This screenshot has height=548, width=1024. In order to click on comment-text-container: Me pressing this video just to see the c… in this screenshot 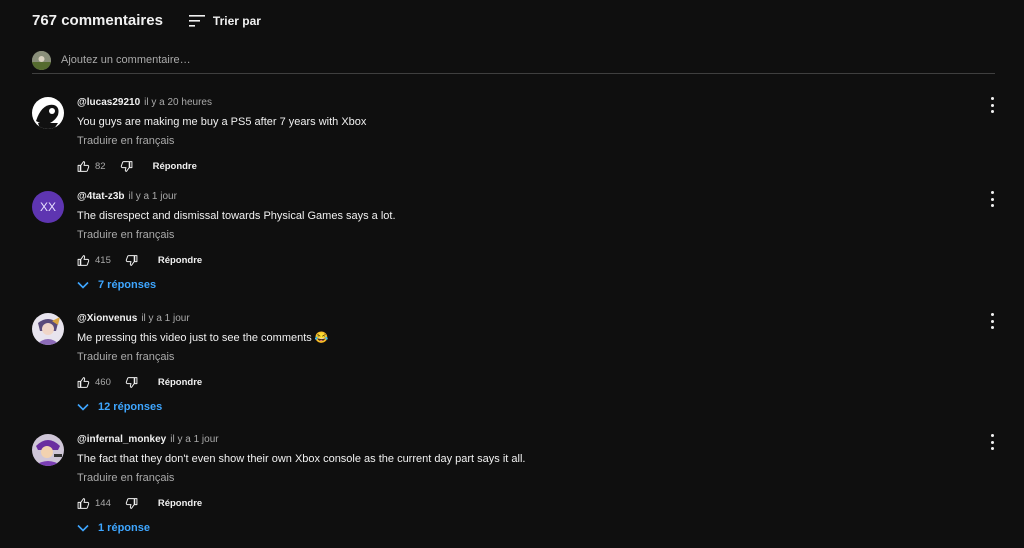, I will do `click(532, 338)`.